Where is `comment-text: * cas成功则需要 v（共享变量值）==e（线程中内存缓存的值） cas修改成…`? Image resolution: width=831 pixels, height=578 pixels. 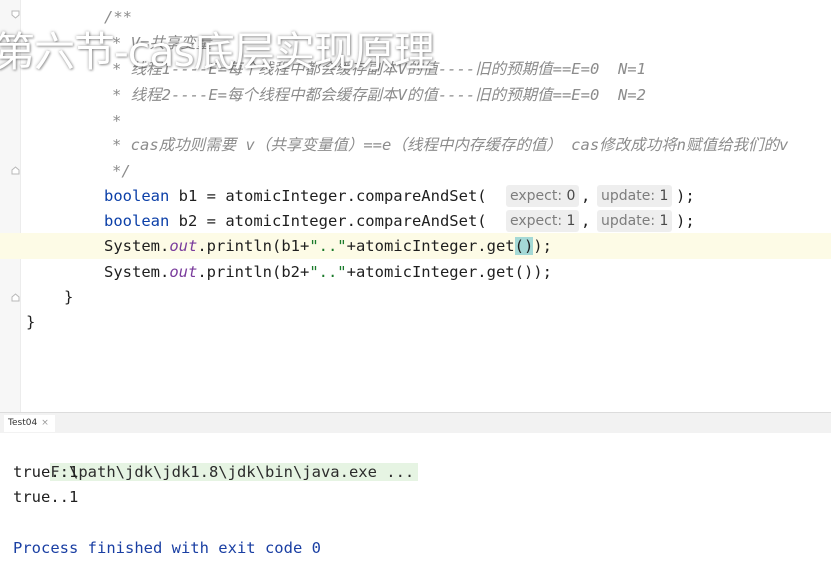
comment-text: * cas成功则需要 v（共享变量值）==e（线程中内存缓存的值） cas修改成… is located at coordinates (450, 145).